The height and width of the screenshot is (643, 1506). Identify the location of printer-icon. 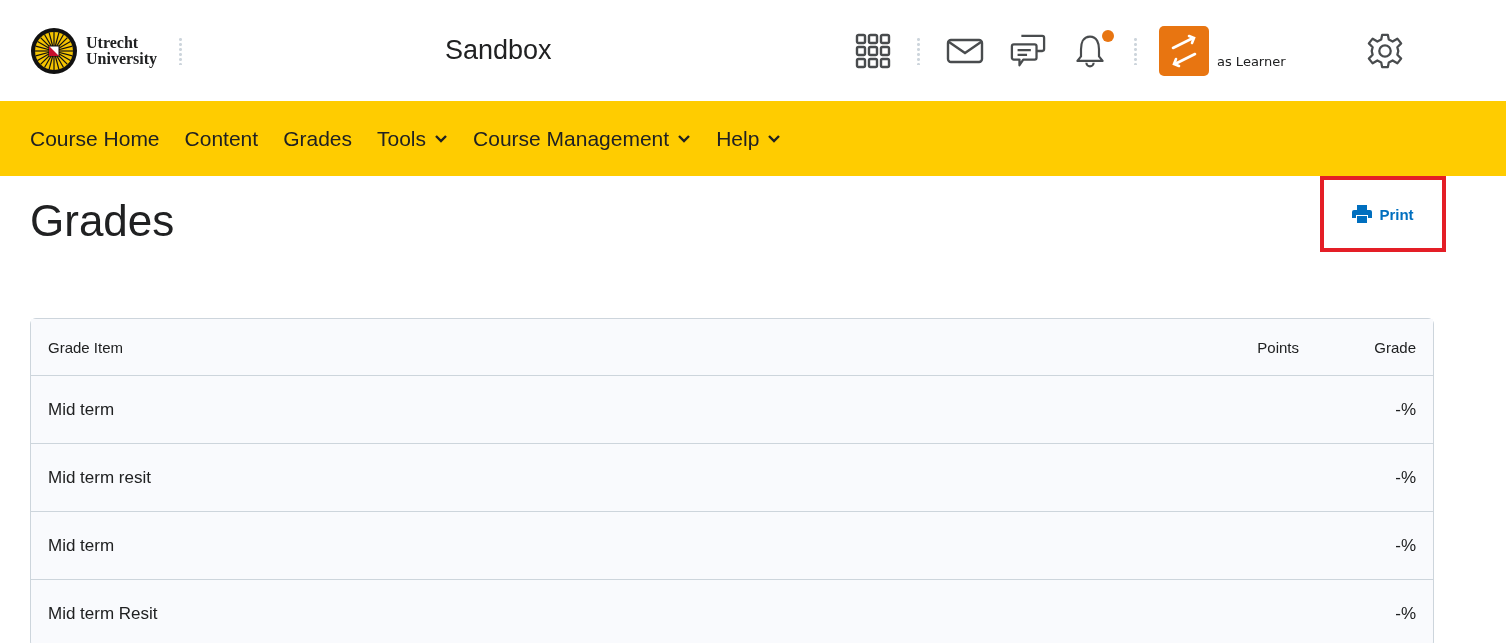
(1362, 214).